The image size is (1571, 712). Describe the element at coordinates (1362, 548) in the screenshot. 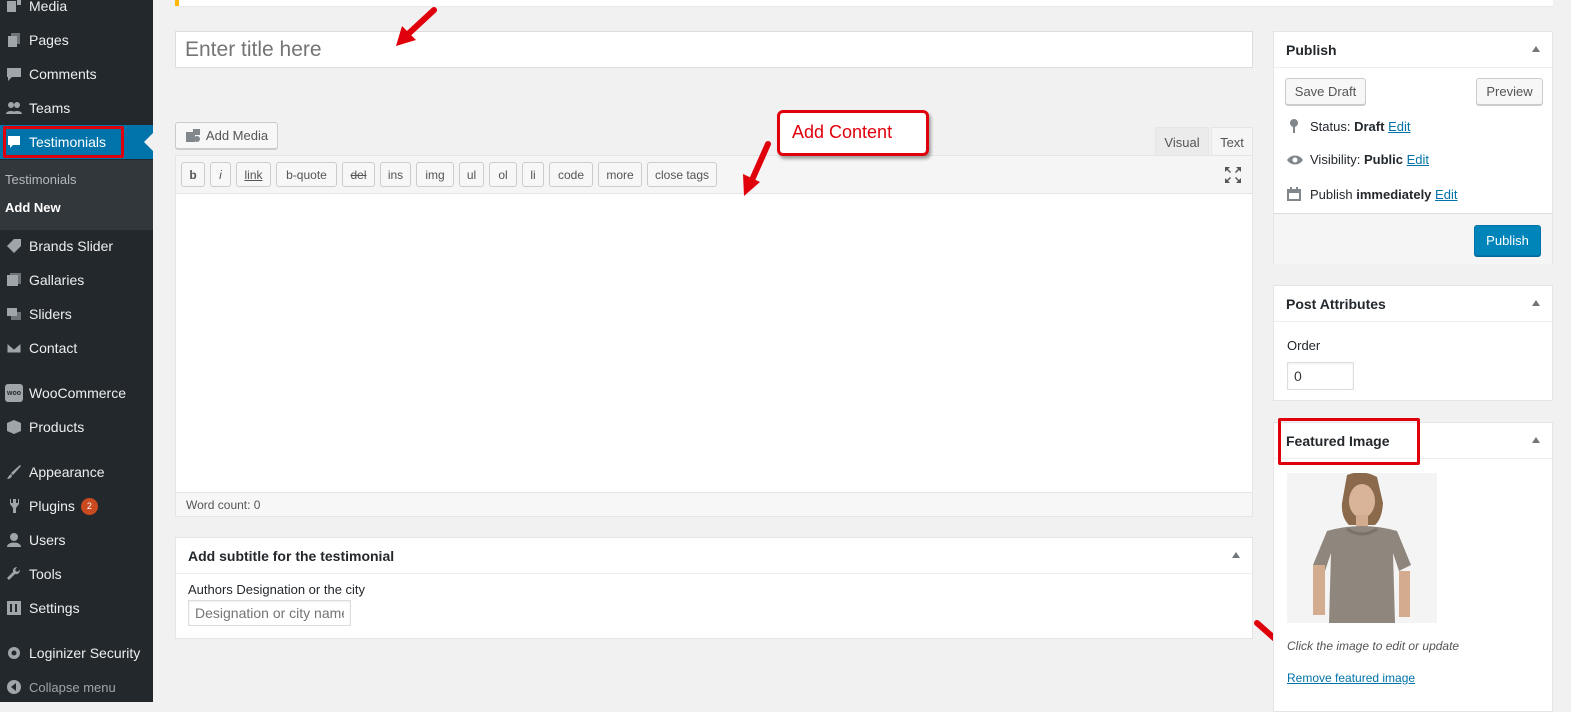

I see `featured-image-thumbnail` at that location.